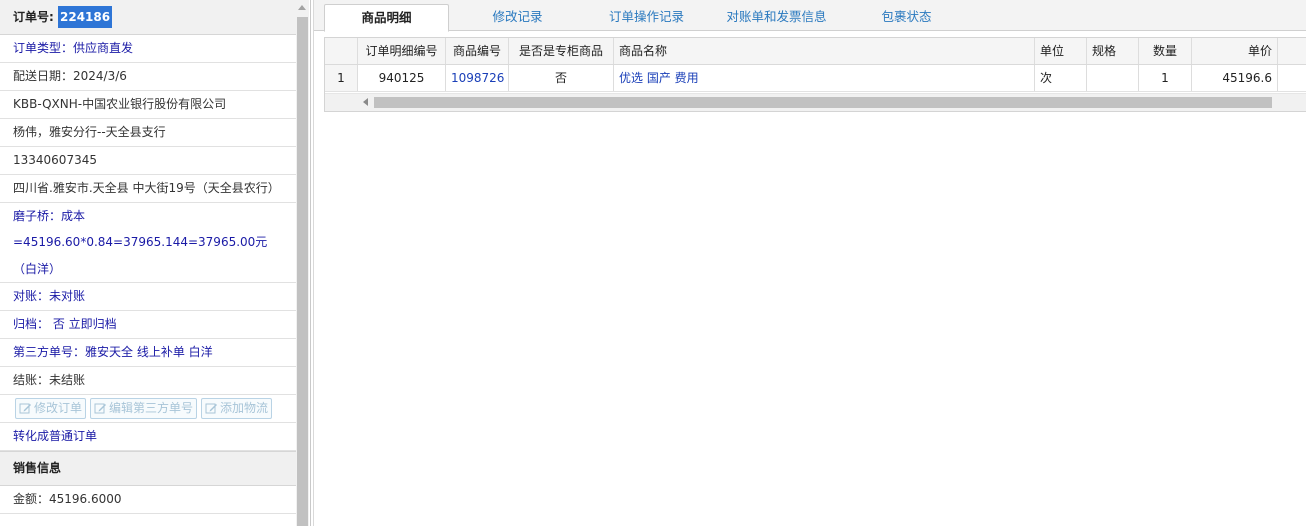  Describe the element at coordinates (1113, 78) in the screenshot. I see `spec-cell` at that location.